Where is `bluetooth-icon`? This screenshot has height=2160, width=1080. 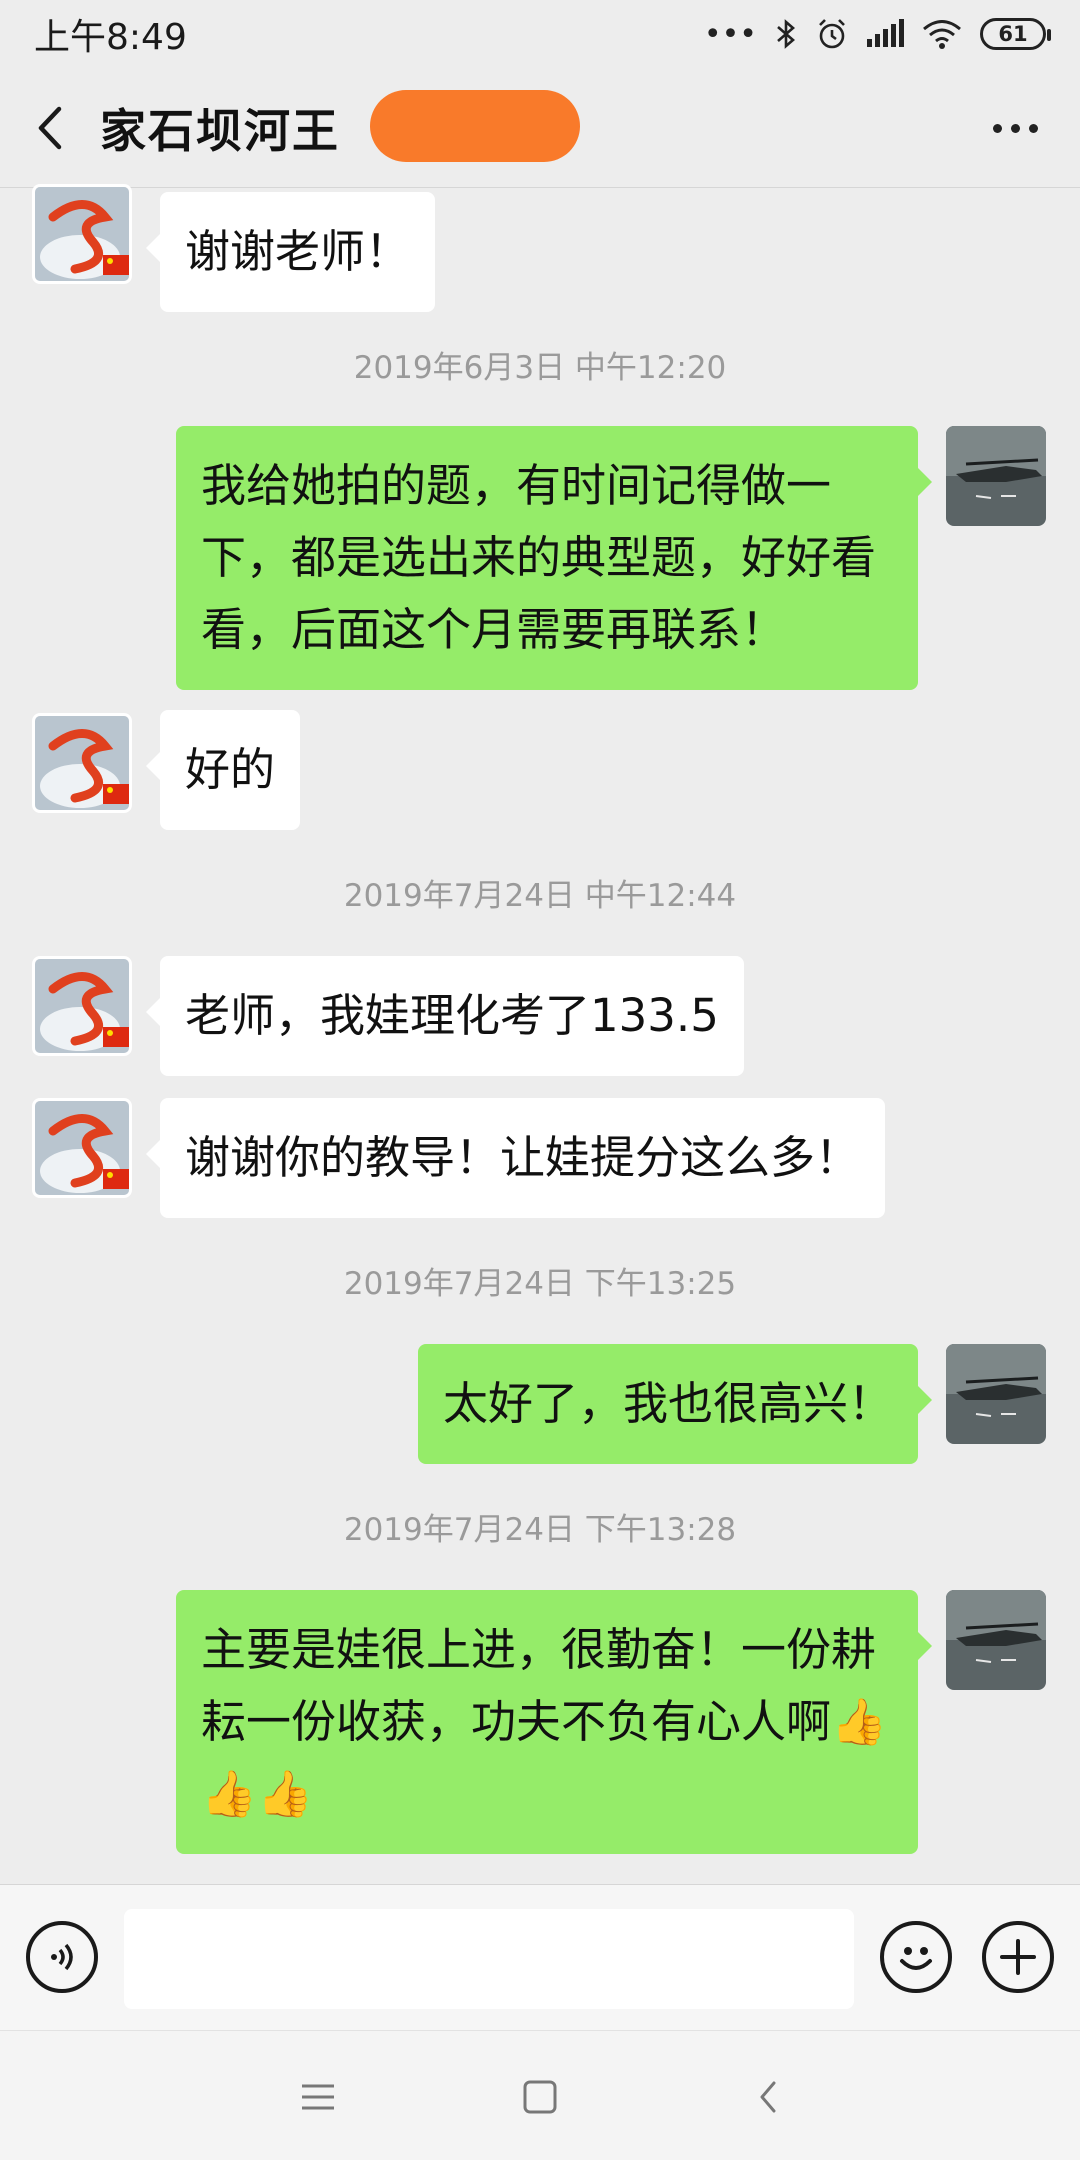
bluetooth-icon is located at coordinates (786, 34).